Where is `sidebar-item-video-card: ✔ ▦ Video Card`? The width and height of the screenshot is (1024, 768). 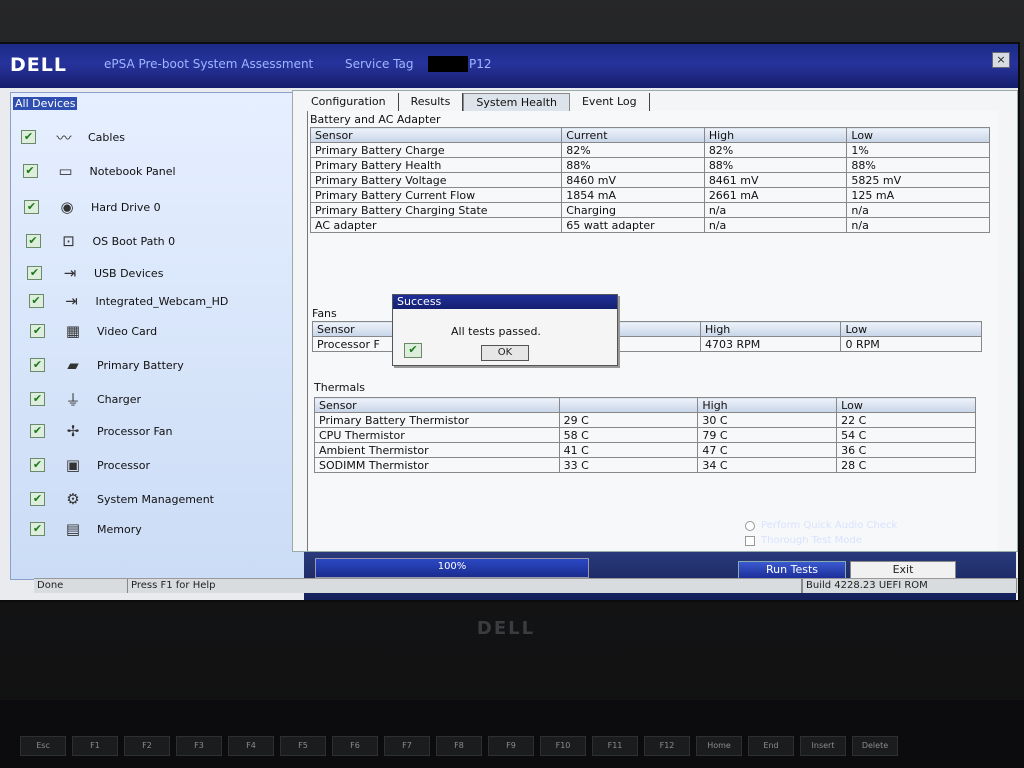 sidebar-item-video-card: ✔ ▦ Video Card is located at coordinates (93, 331).